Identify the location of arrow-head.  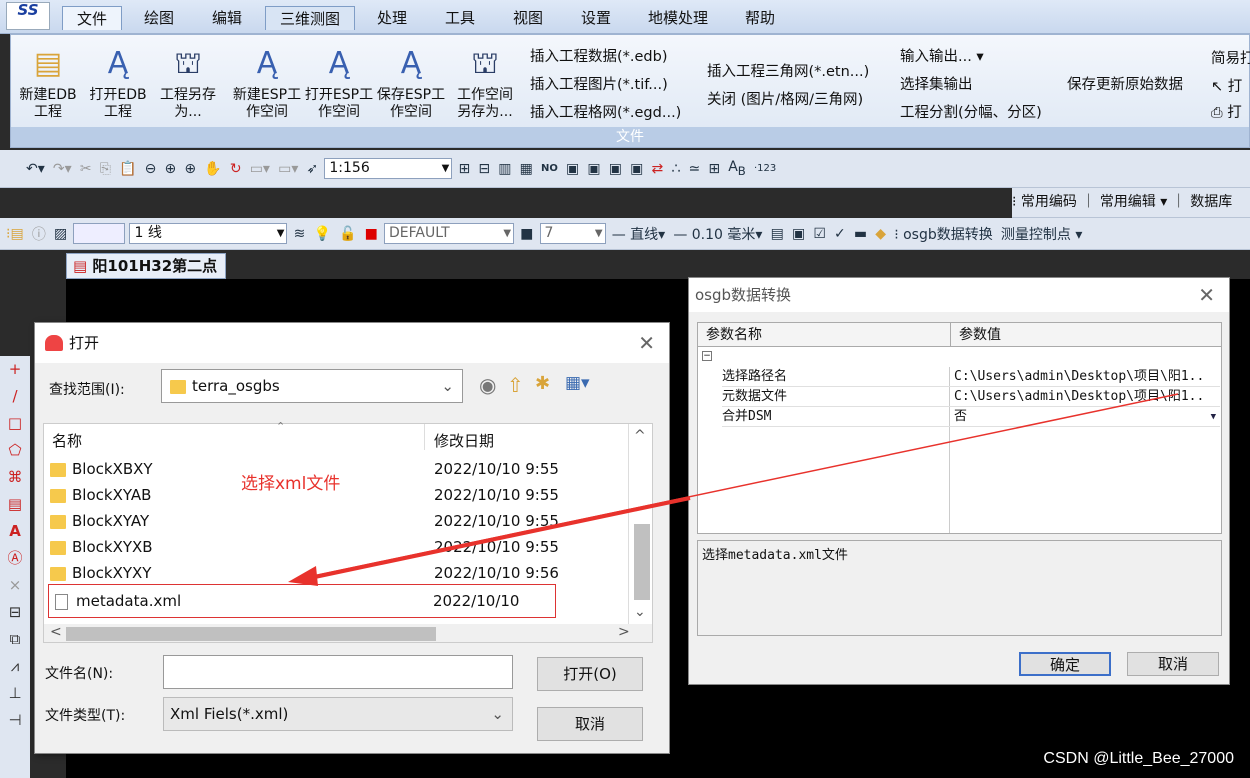
(303, 576).